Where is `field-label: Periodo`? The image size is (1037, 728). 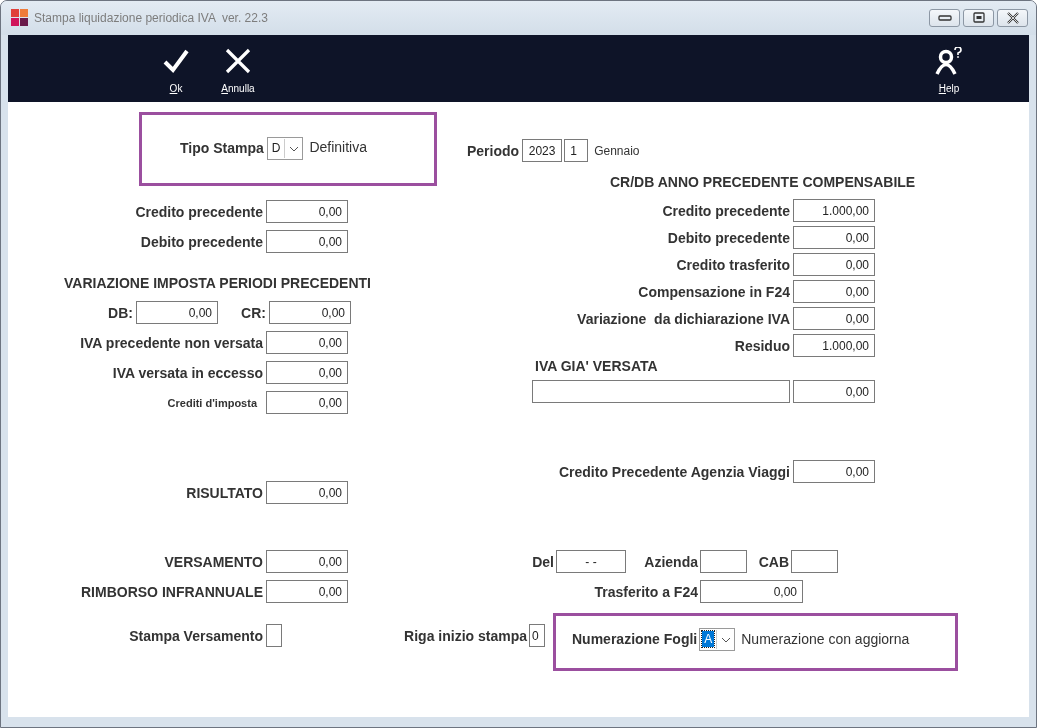
field-label: Periodo is located at coordinates (493, 150).